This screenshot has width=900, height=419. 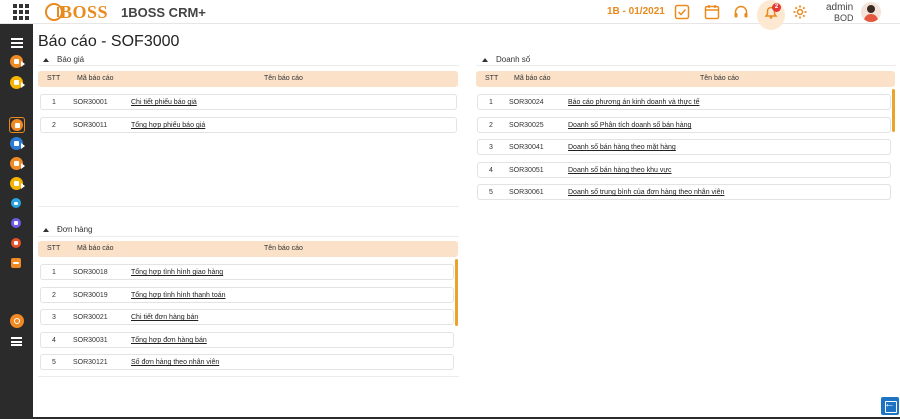 What do you see at coordinates (248, 79) in the screenshot?
I see `table-header-bao-gia: STT Mã báo cáo Tên báo cáo` at bounding box center [248, 79].